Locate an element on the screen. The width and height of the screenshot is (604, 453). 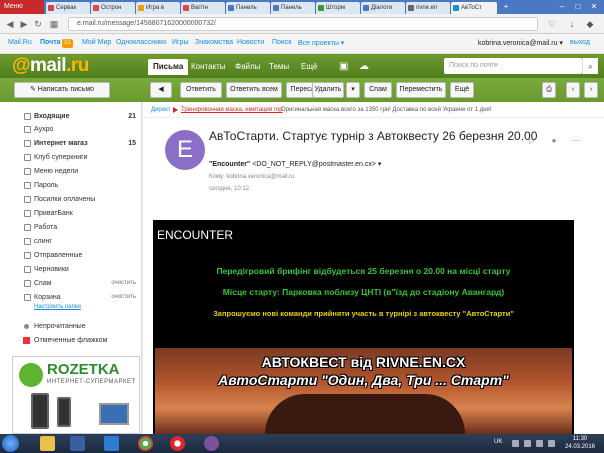
delete-dropdown-icon: ▾ is located at coordinates (353, 90).